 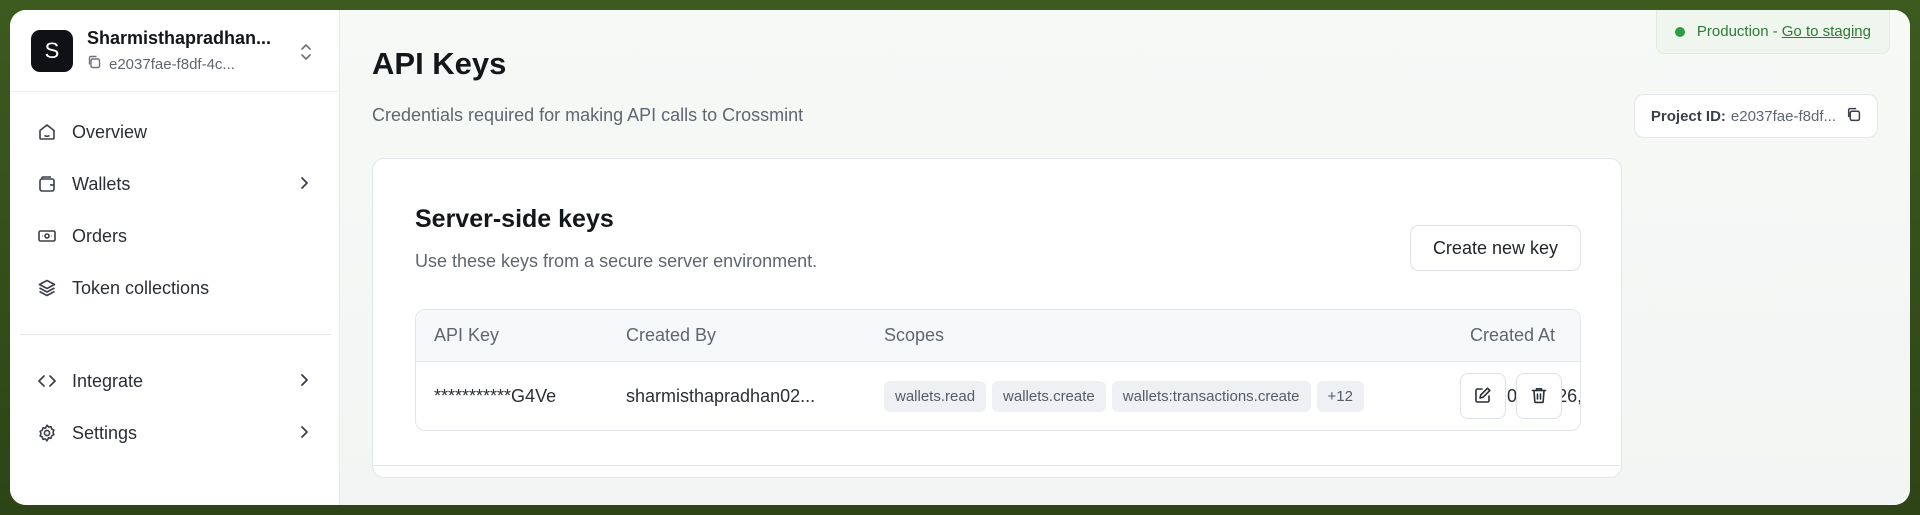 I want to click on column-header: API Key, so click(x=467, y=335).